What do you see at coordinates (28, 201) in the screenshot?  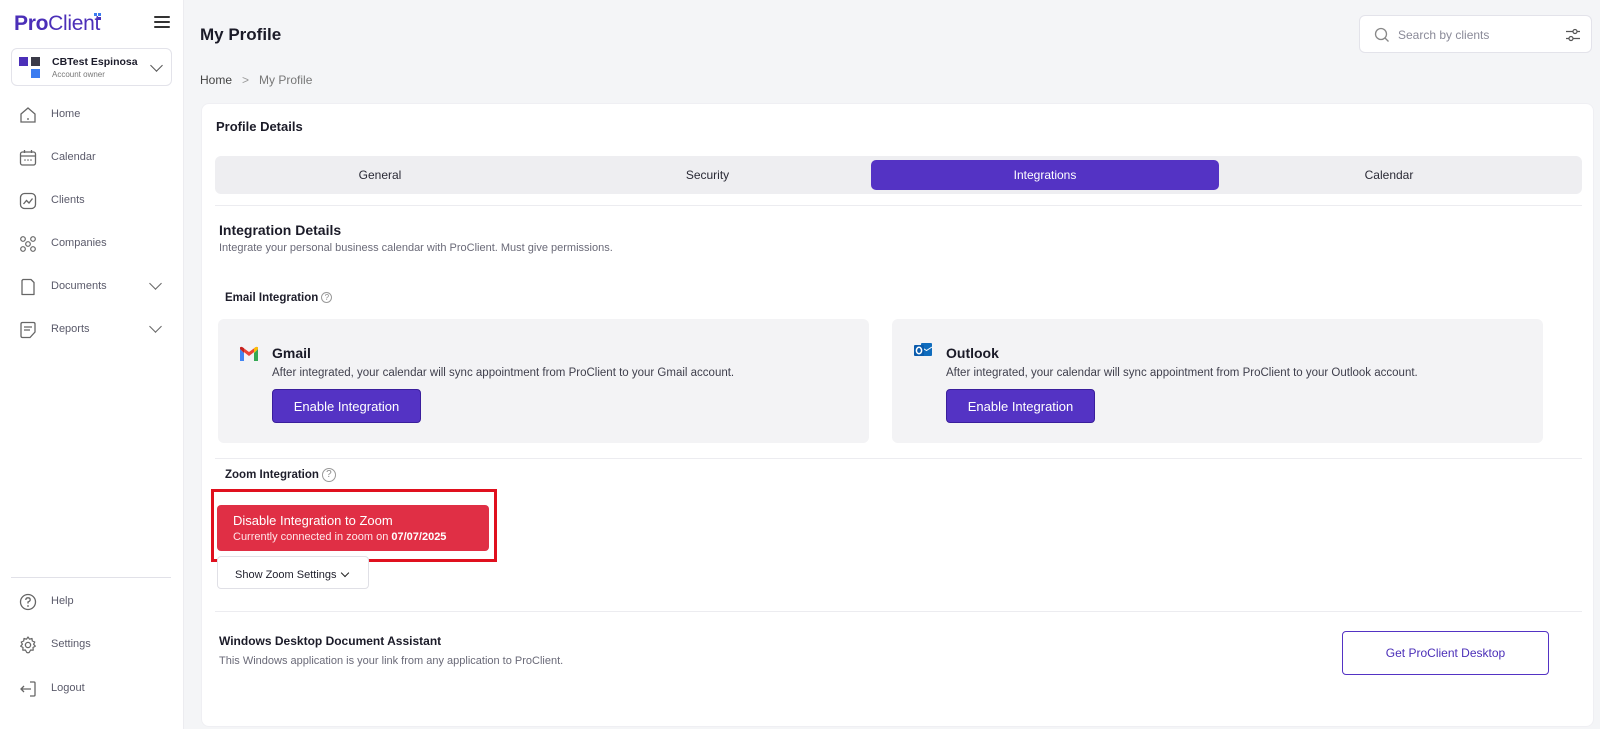 I see `clients-icon` at bounding box center [28, 201].